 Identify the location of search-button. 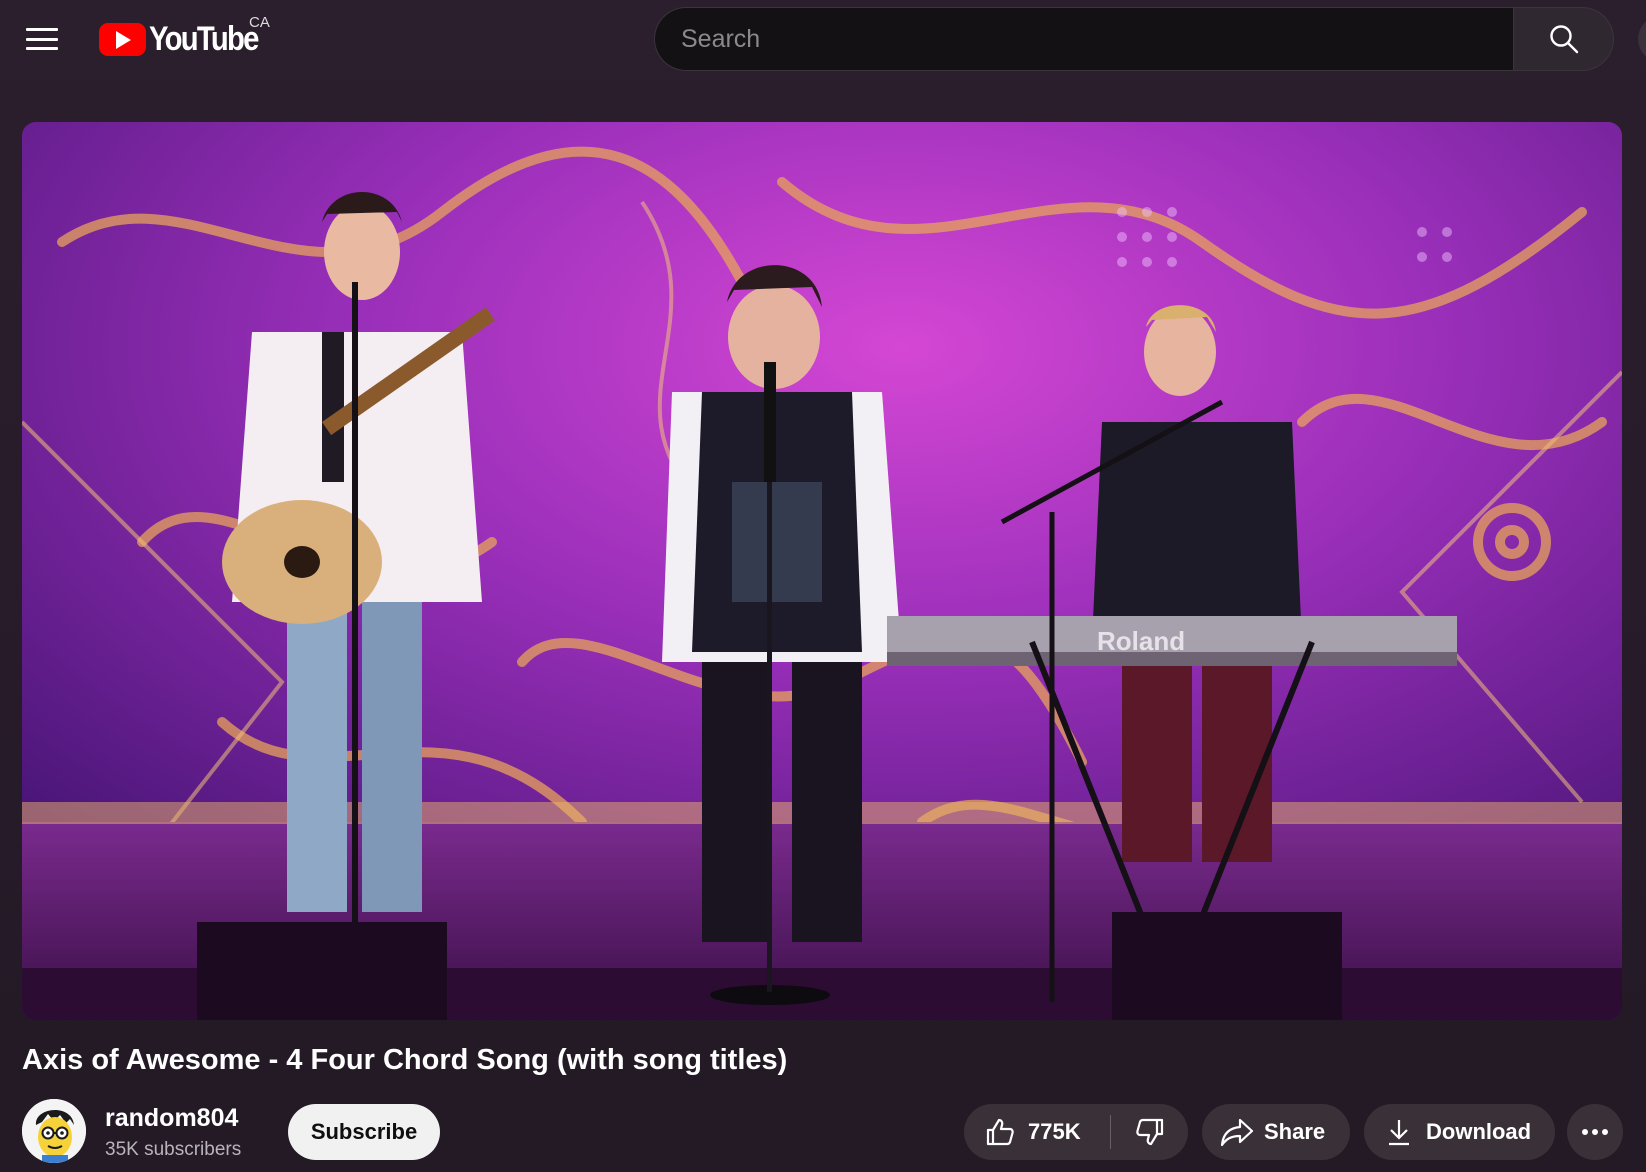
(1563, 39).